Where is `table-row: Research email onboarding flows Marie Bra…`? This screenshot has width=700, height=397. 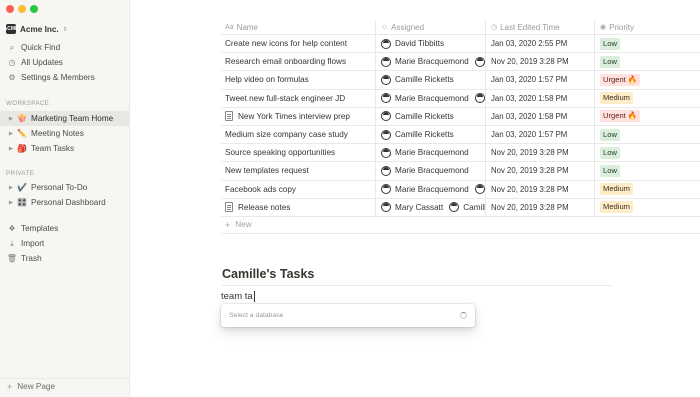
table-row: Research email onboarding flows Marie Bra… is located at coordinates (460, 62).